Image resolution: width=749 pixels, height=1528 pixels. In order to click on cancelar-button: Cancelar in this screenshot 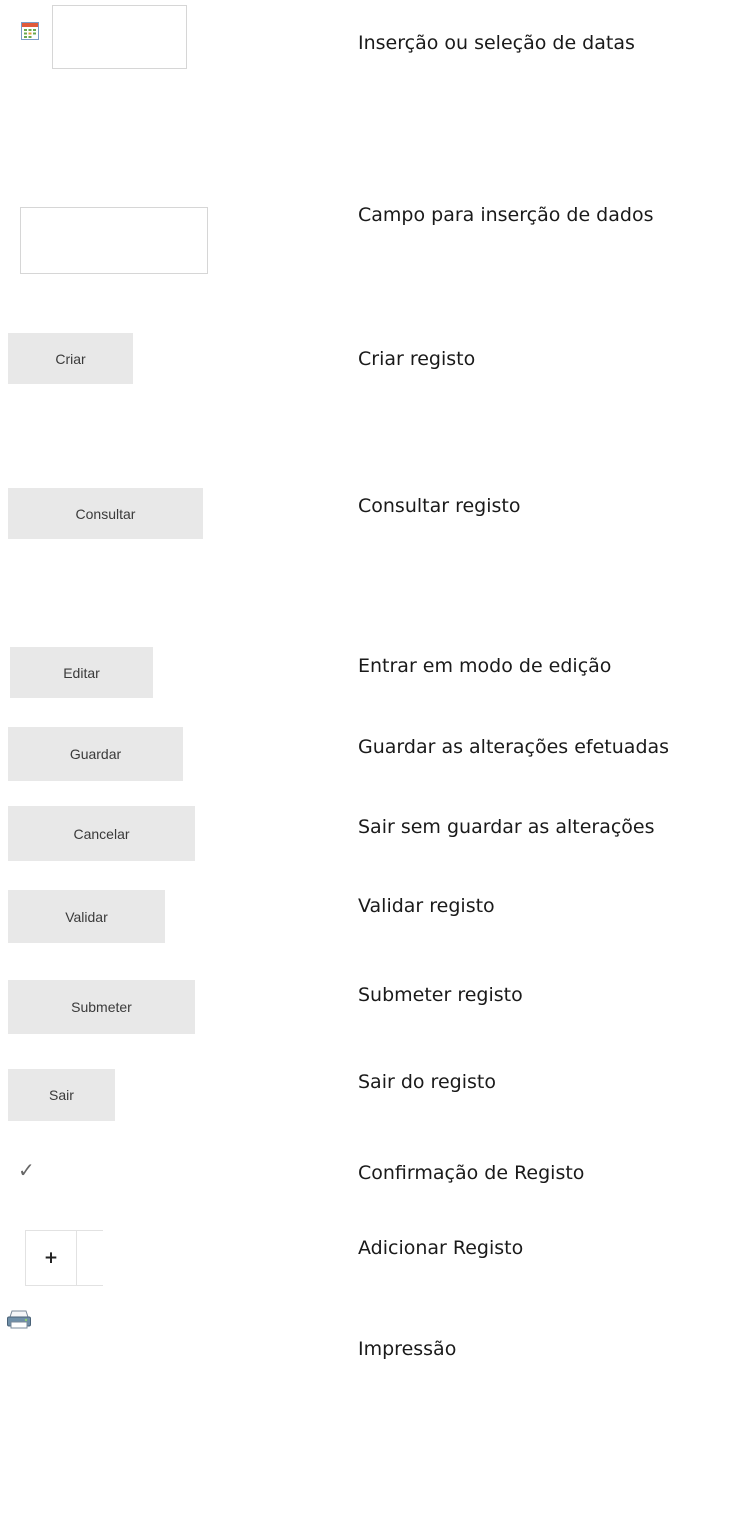, I will do `click(101, 833)`.